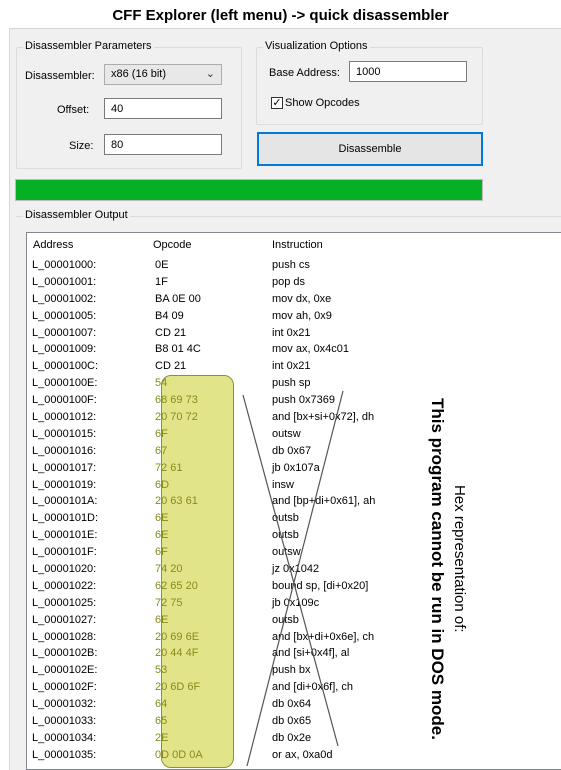 This screenshot has height=770, width=561. What do you see at coordinates (163, 144) in the screenshot?
I see `size-field` at bounding box center [163, 144].